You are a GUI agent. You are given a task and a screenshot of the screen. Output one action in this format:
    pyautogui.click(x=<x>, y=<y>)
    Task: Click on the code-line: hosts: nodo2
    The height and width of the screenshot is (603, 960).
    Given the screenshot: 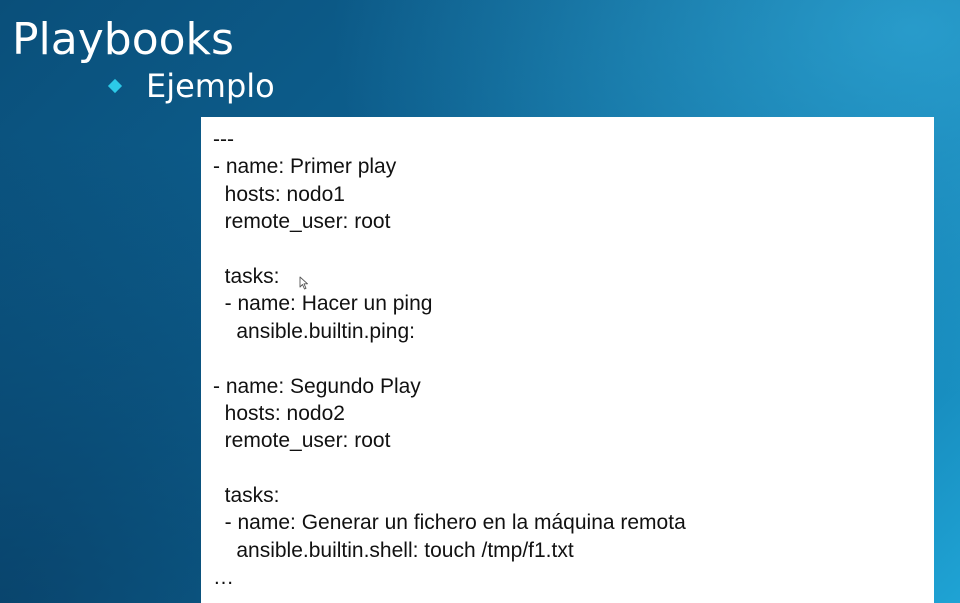 What is the action you would take?
    pyautogui.click(x=279, y=413)
    